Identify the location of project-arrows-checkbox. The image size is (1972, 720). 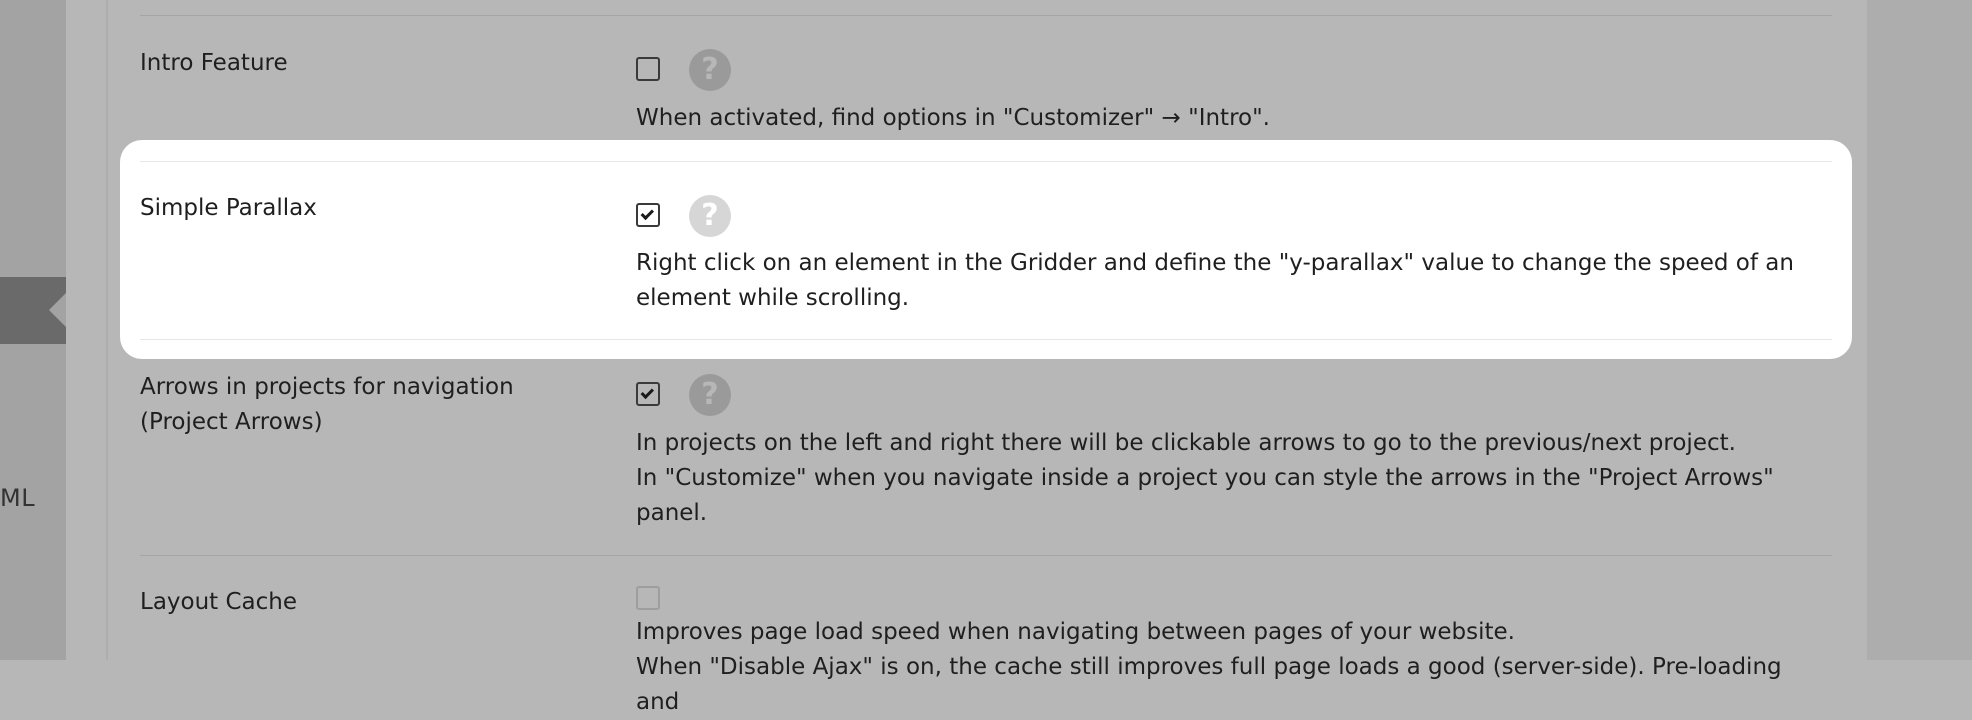
(648, 394).